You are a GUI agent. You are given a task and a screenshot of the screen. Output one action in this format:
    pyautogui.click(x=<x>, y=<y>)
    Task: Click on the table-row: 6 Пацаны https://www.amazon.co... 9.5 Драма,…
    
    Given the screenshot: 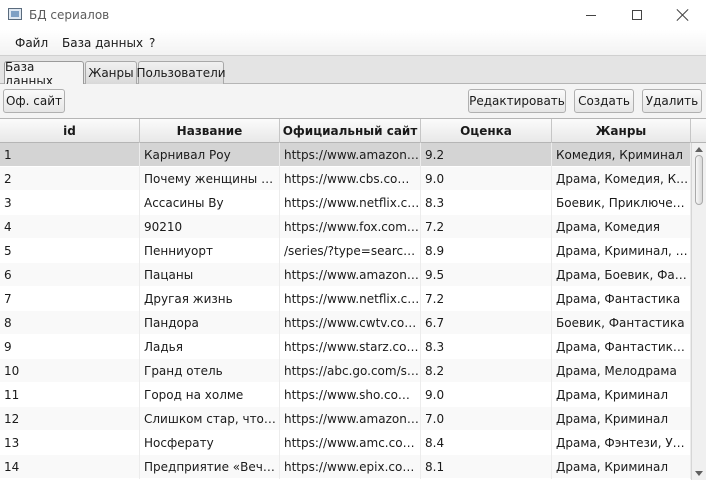 What is the action you would take?
    pyautogui.click(x=345, y=275)
    